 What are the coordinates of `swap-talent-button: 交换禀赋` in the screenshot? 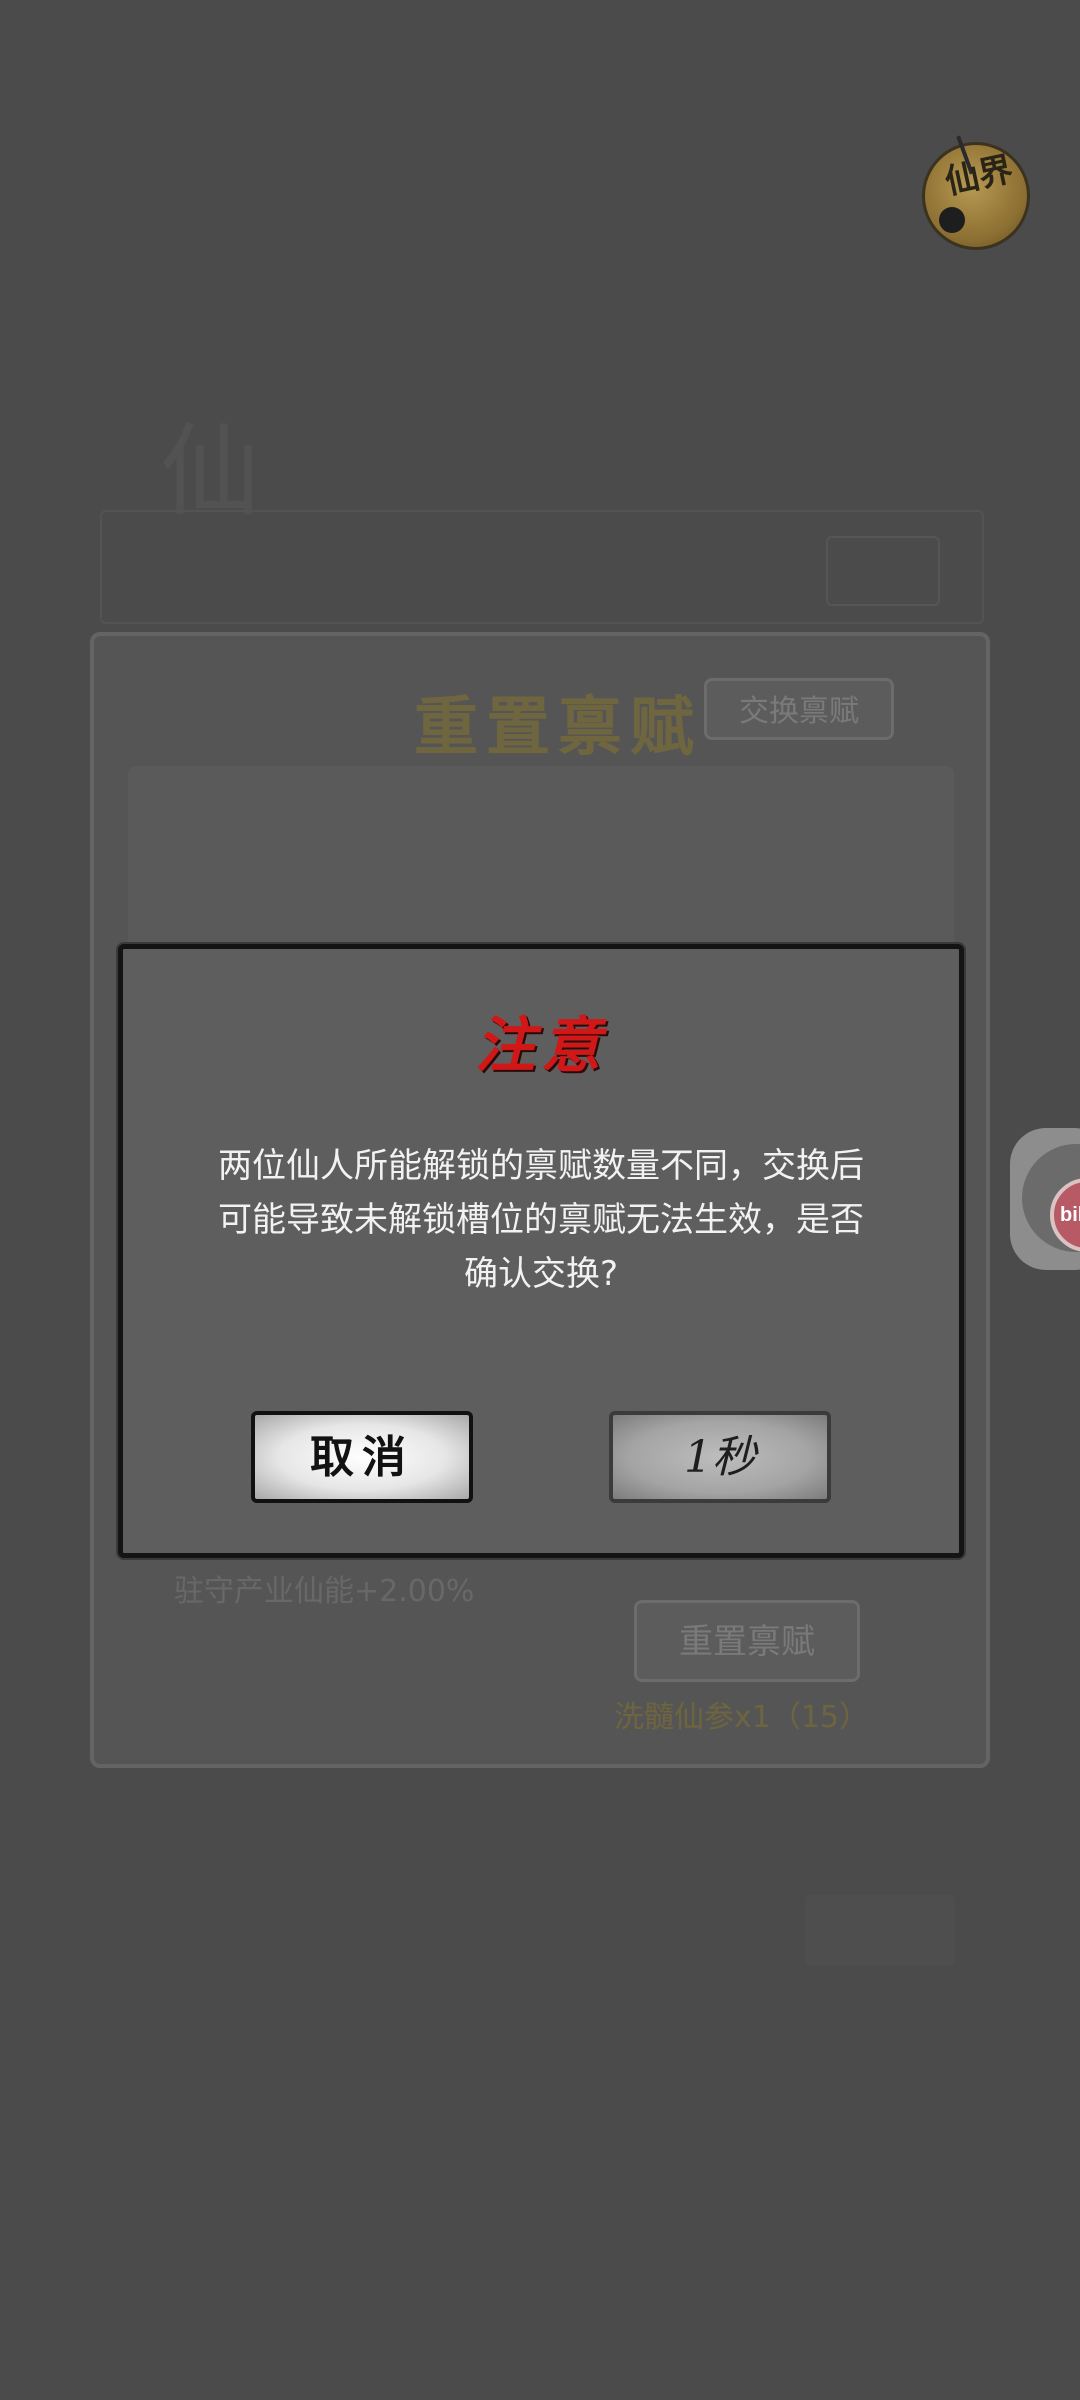 It's located at (799, 709).